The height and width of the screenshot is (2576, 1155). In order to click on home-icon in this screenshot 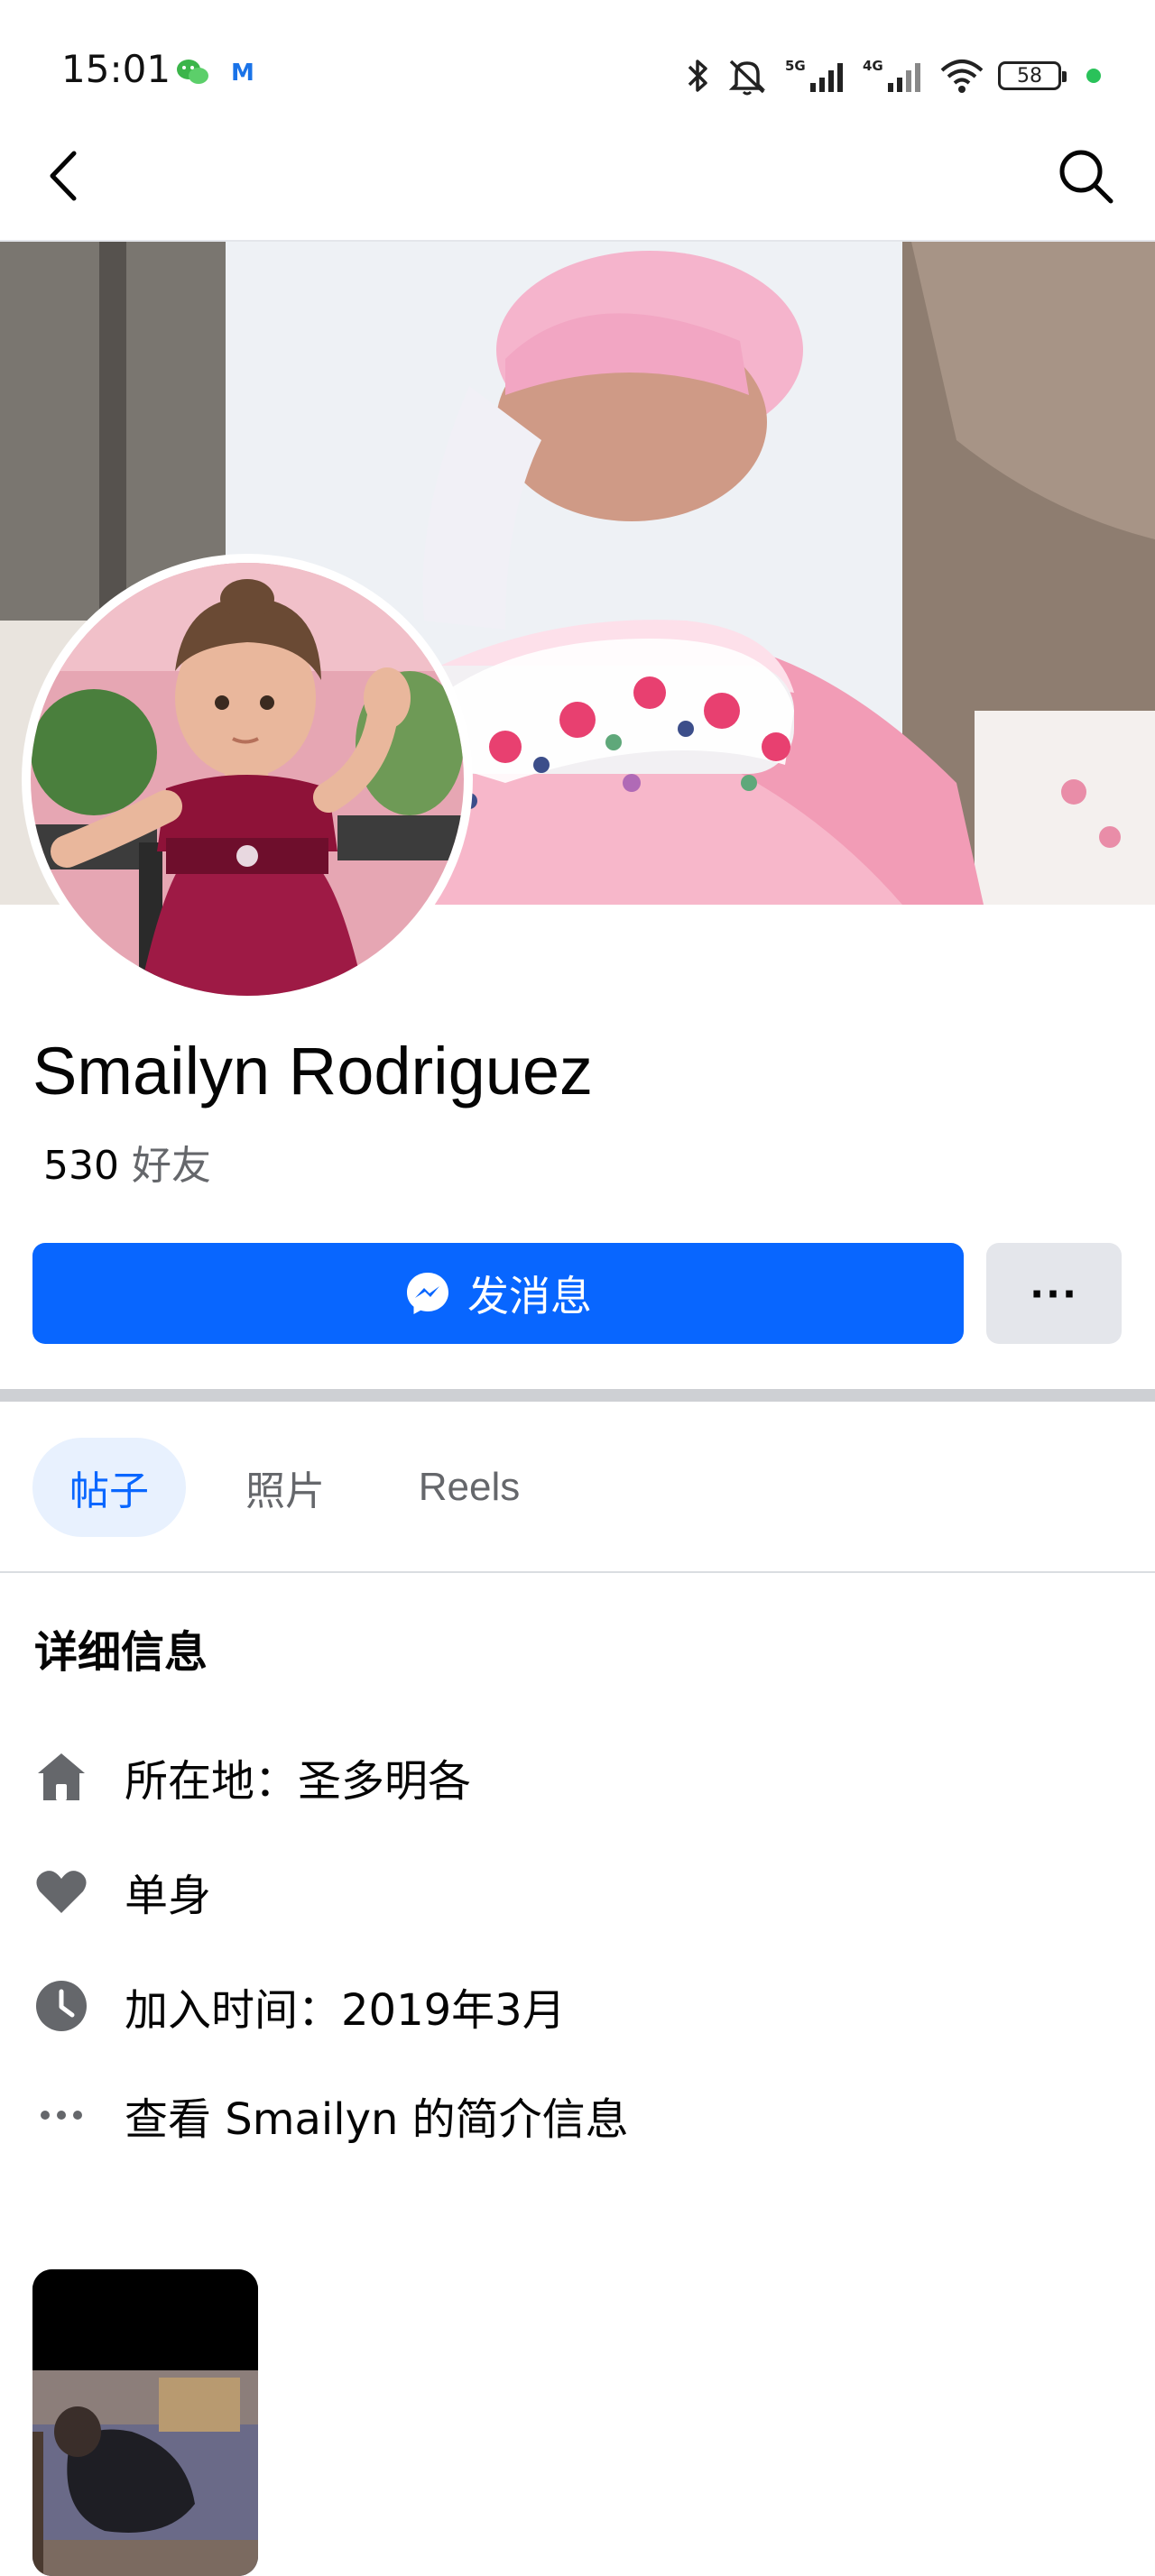, I will do `click(61, 1777)`.